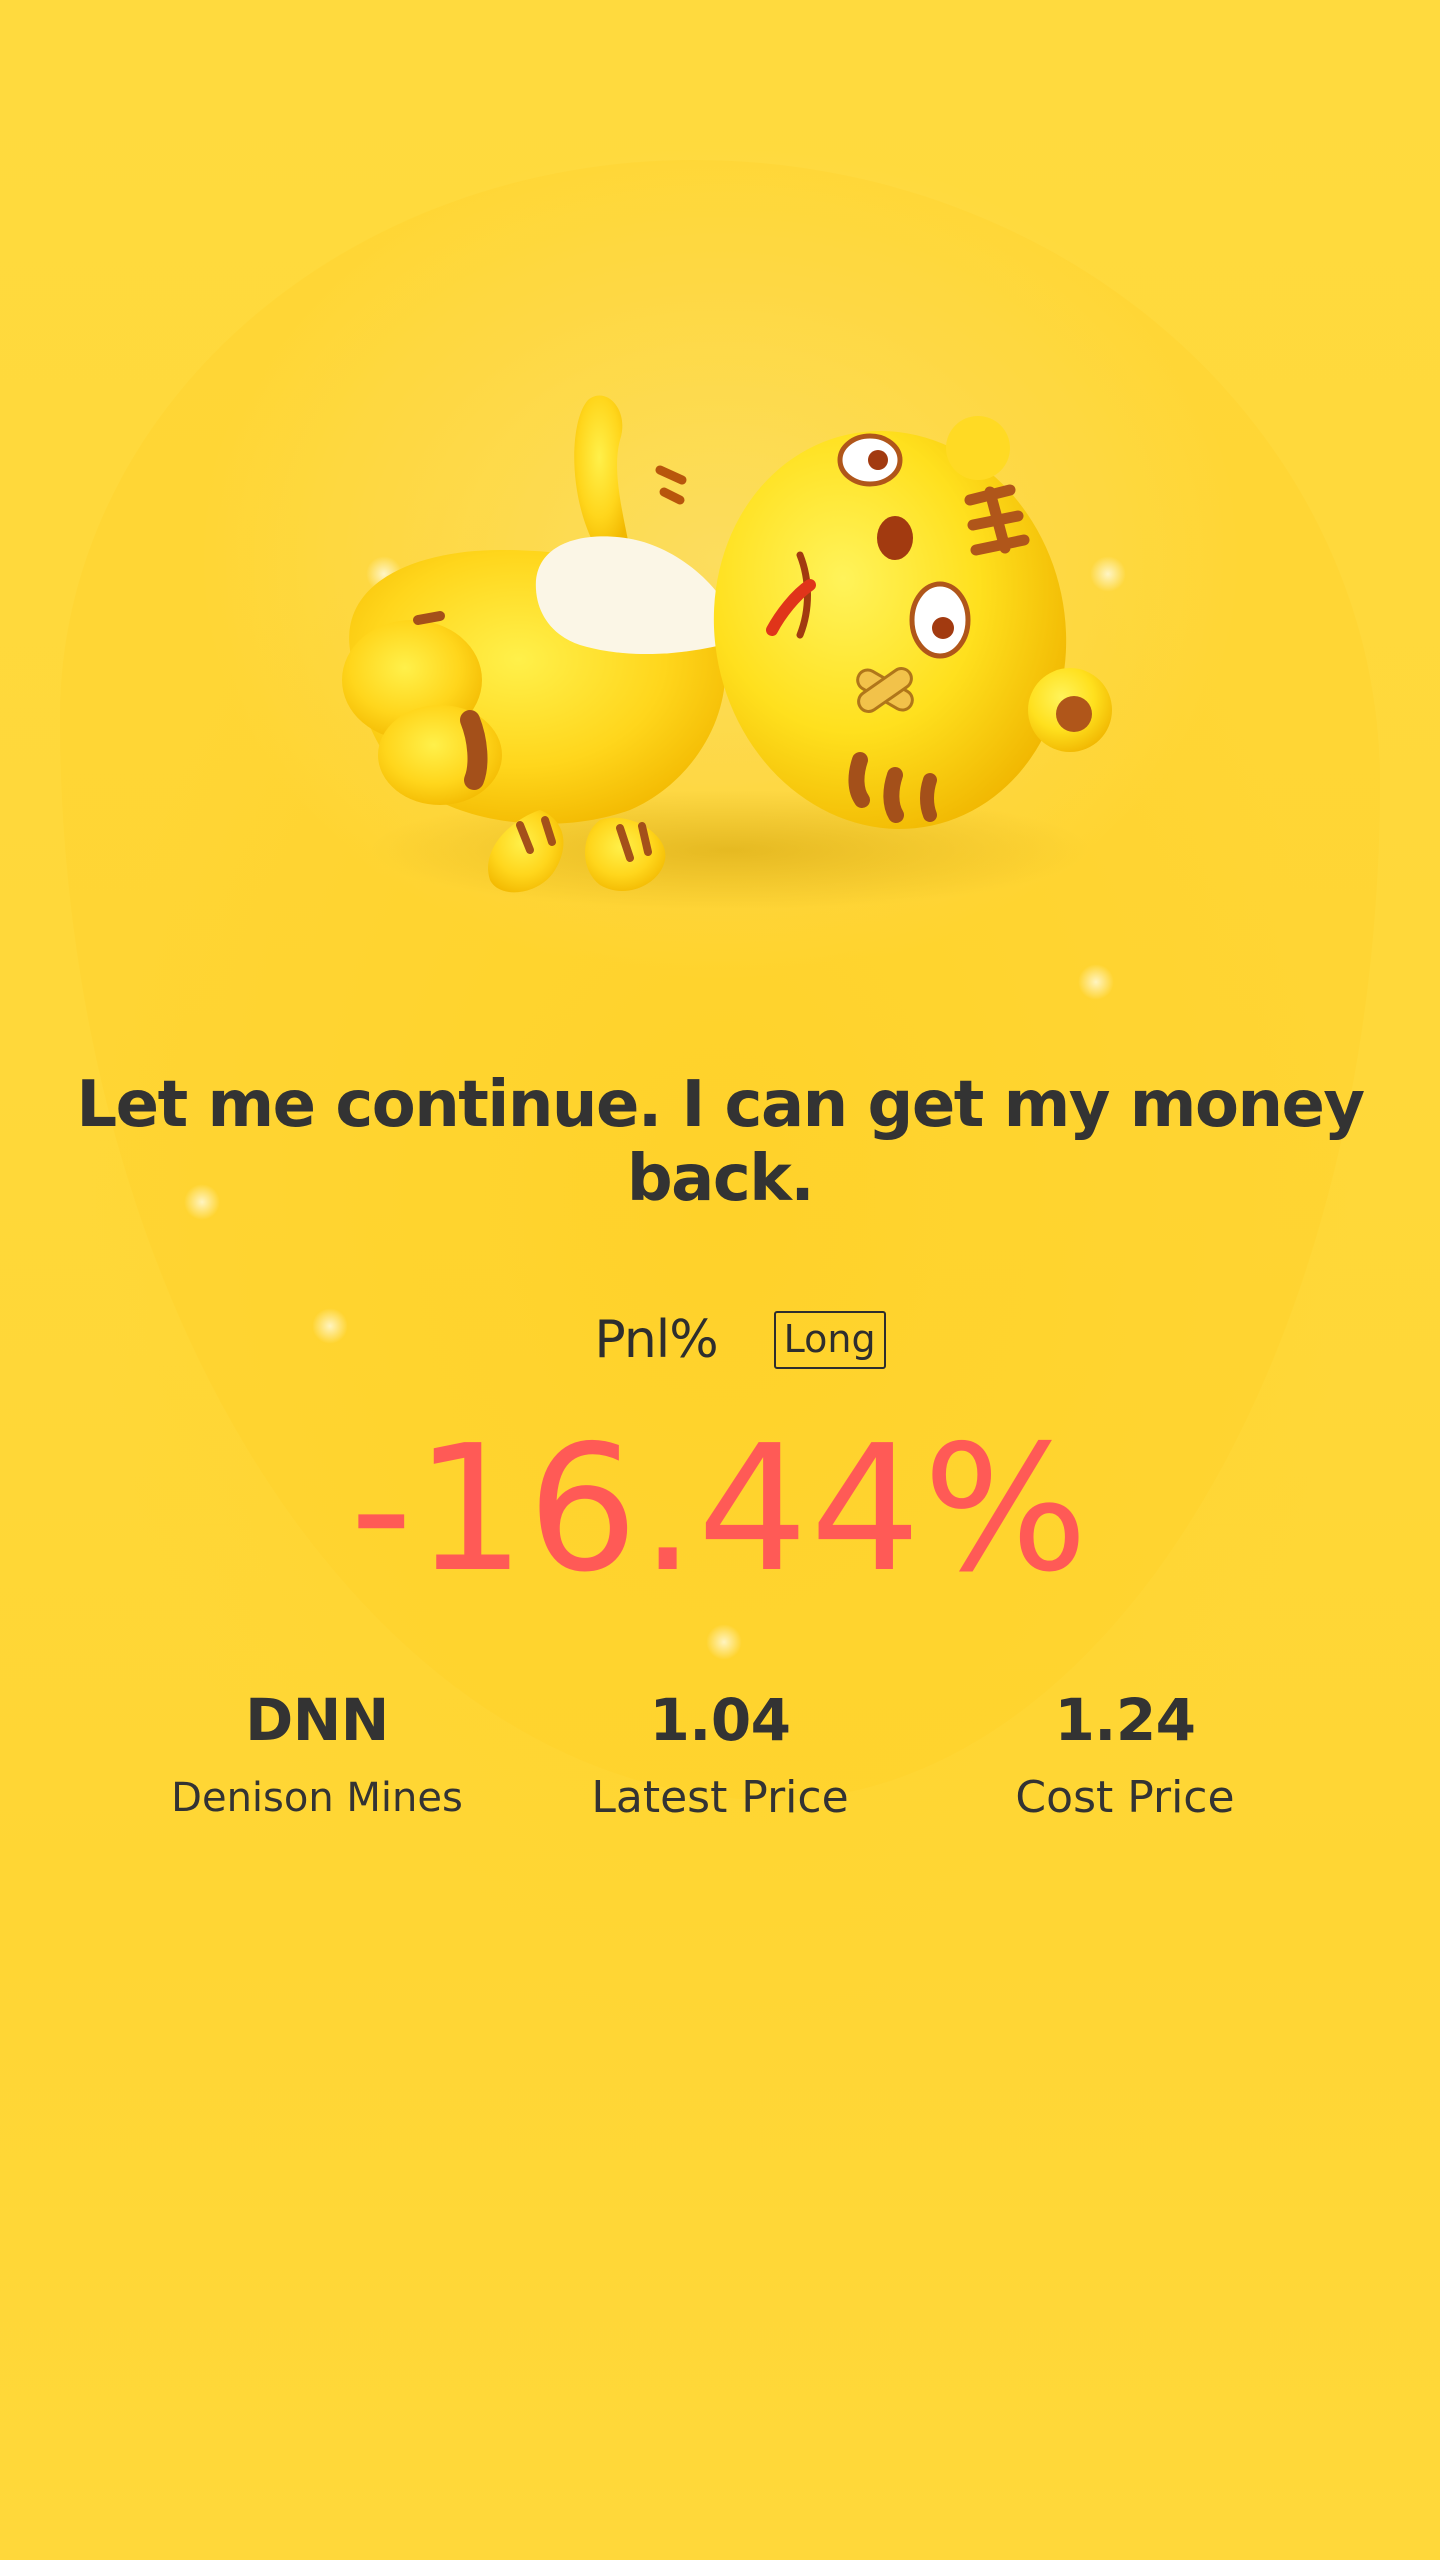  Describe the element at coordinates (720, 1509) in the screenshot. I see `pnl-value: -16.44%` at that location.